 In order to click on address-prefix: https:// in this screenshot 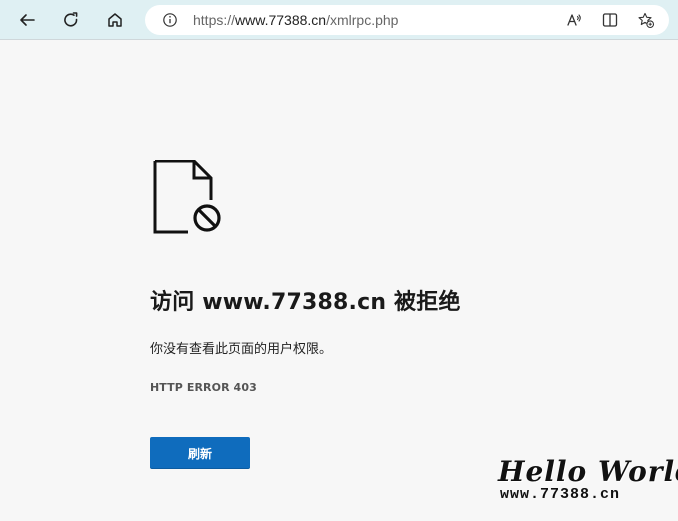, I will do `click(214, 20)`.